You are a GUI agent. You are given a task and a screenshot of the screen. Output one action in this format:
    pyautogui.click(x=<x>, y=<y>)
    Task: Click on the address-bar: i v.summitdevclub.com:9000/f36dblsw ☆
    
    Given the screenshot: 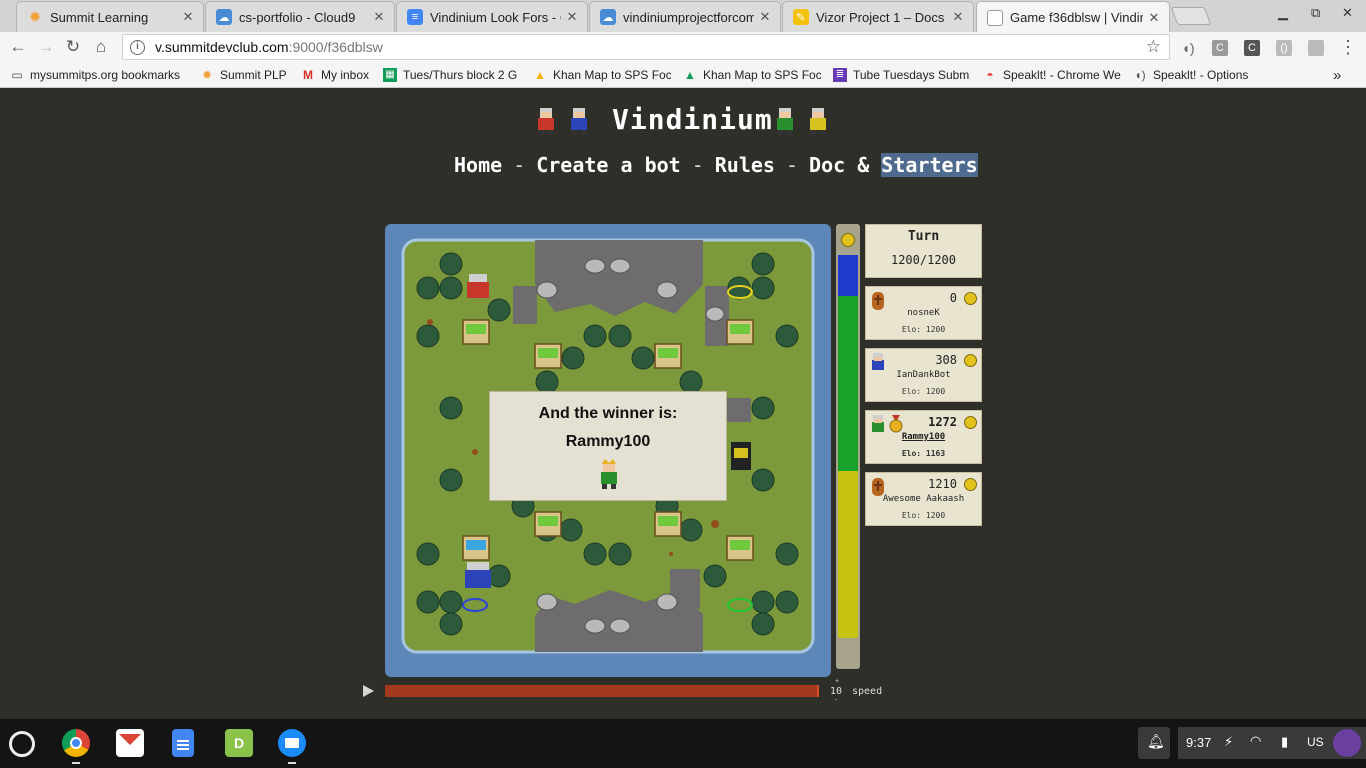 What is the action you would take?
    pyautogui.click(x=646, y=47)
    